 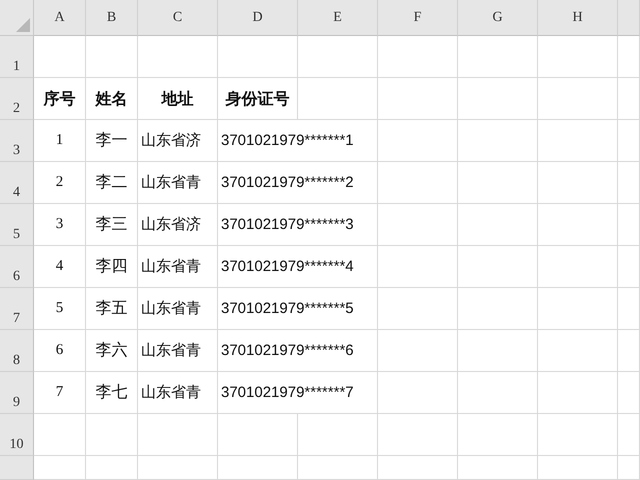 What do you see at coordinates (17, 393) in the screenshot?
I see `row-header: 9` at bounding box center [17, 393].